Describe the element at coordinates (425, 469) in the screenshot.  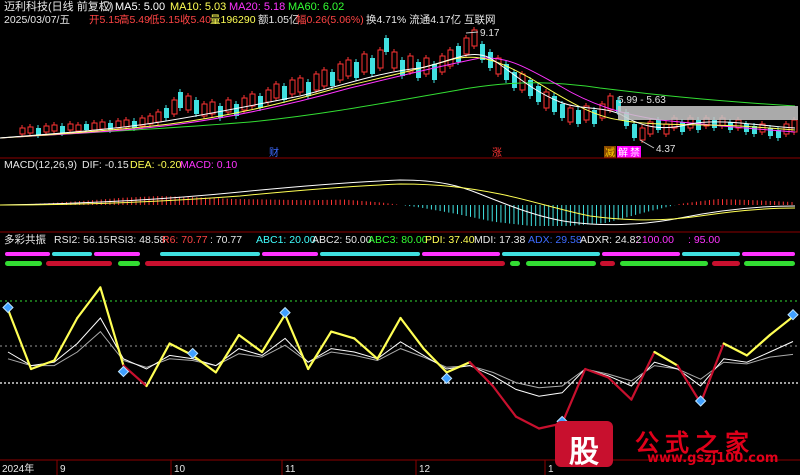
I see `axis-month-12: 12` at that location.